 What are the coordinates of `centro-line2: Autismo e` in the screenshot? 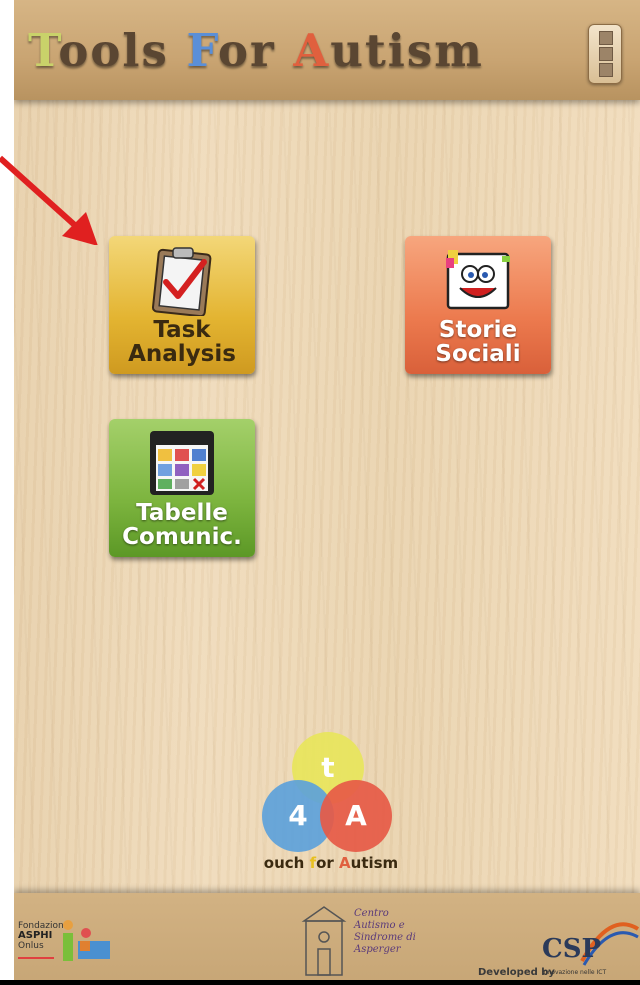 It's located at (379, 925).